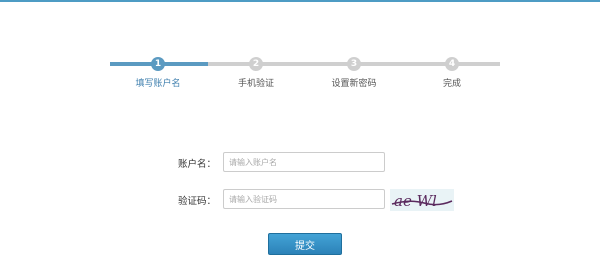 This screenshot has width=600, height=269. What do you see at coordinates (196, 164) in the screenshot?
I see `account-label: 账户名：` at bounding box center [196, 164].